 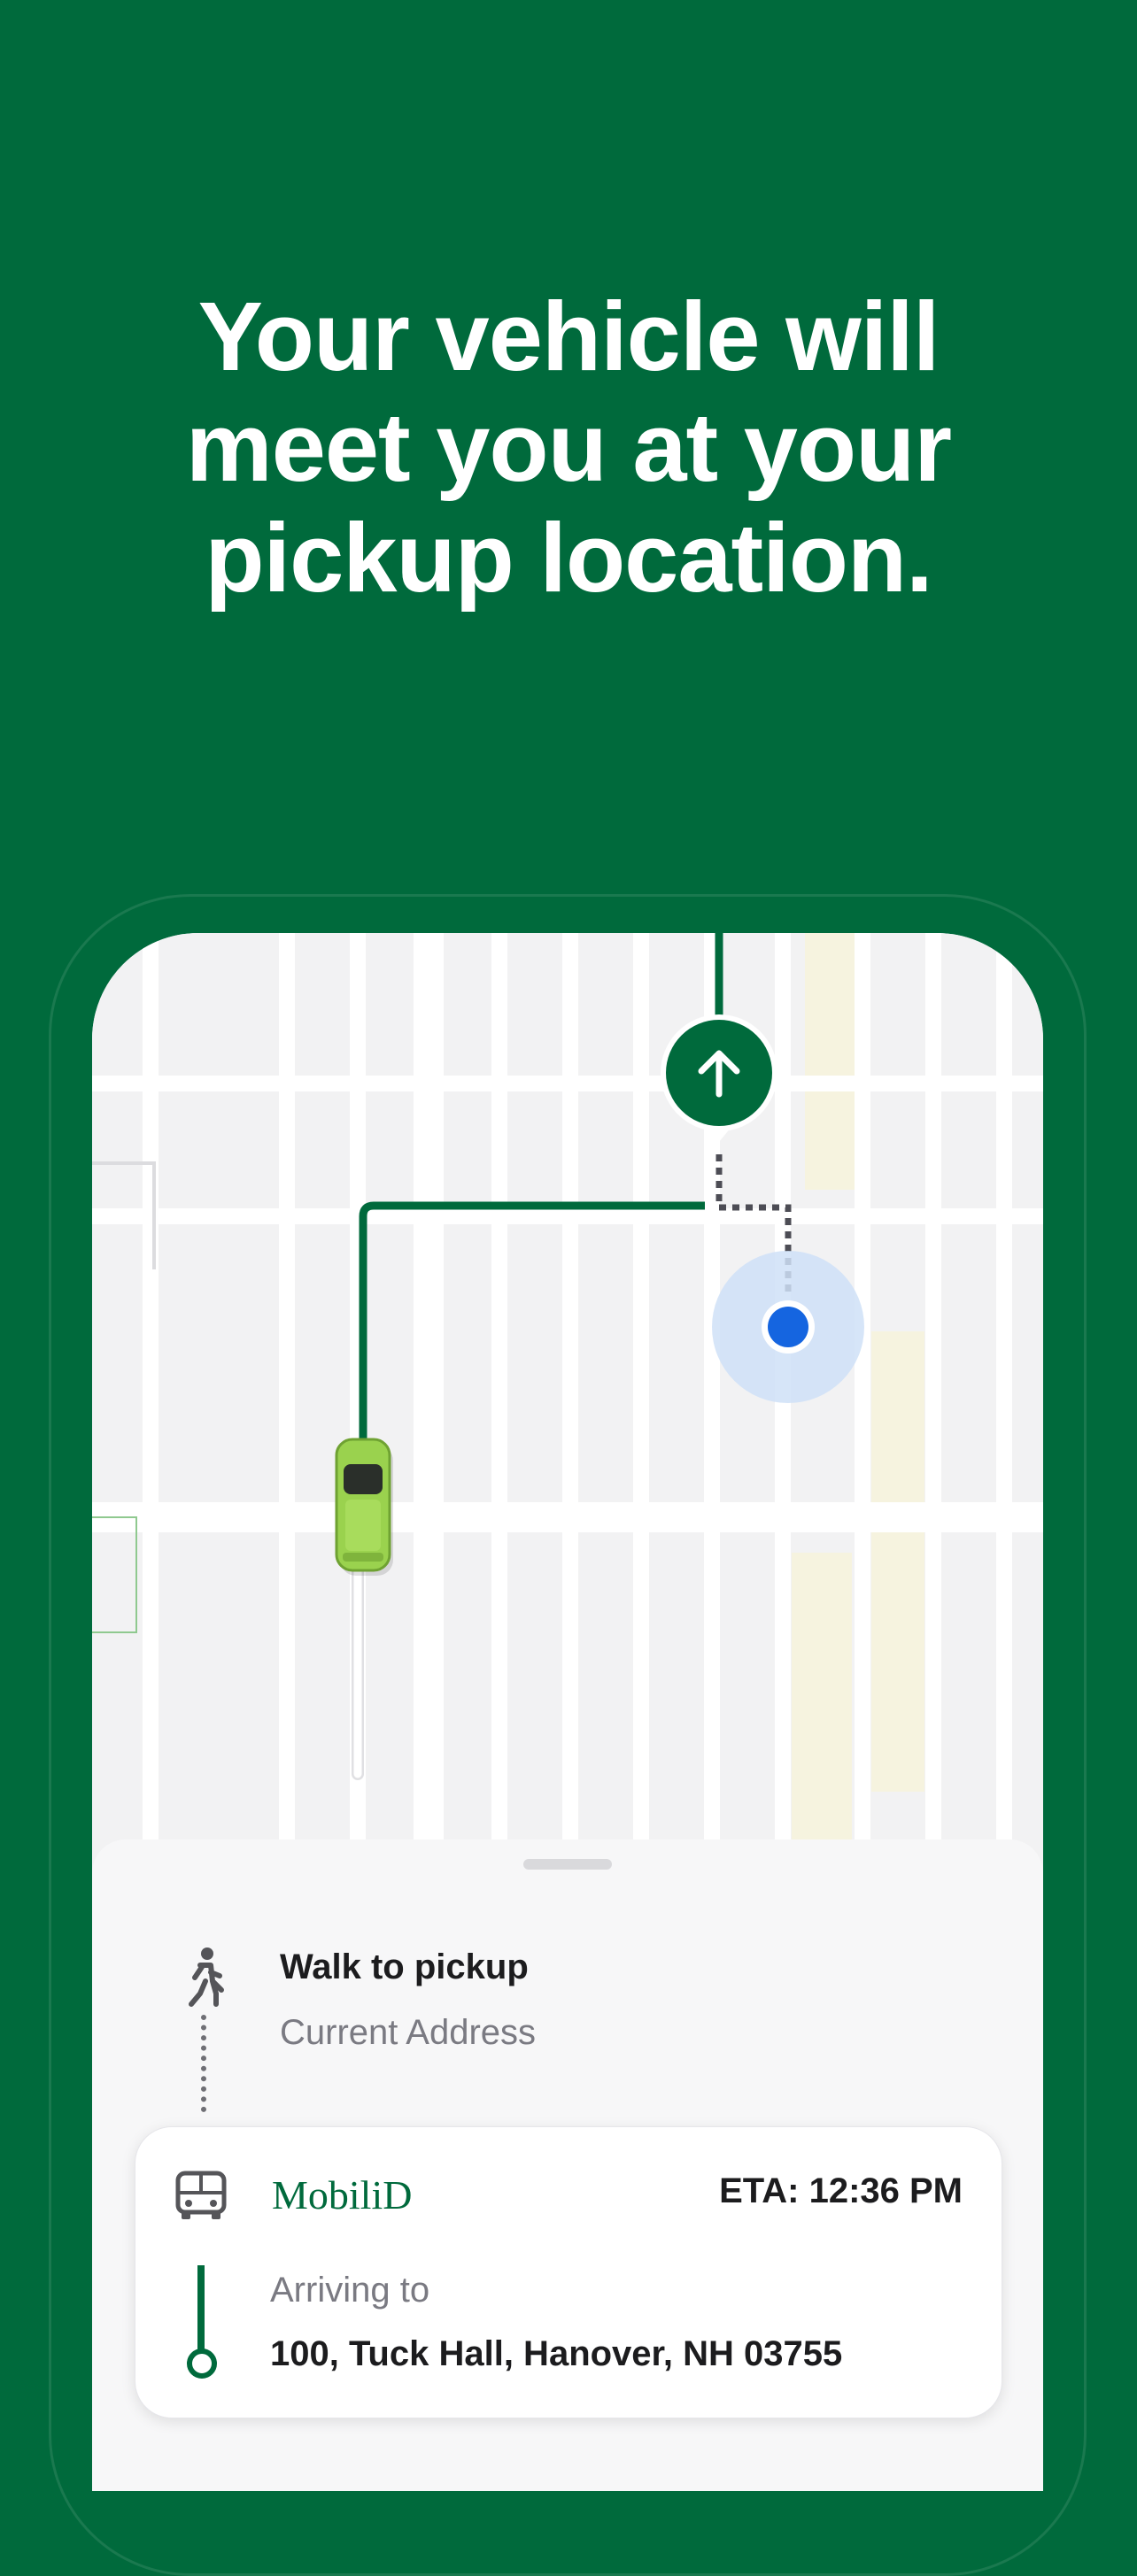 I want to click on arriving-address: 100, Tuck Hall, Hanover, NH 03755, so click(x=556, y=2353).